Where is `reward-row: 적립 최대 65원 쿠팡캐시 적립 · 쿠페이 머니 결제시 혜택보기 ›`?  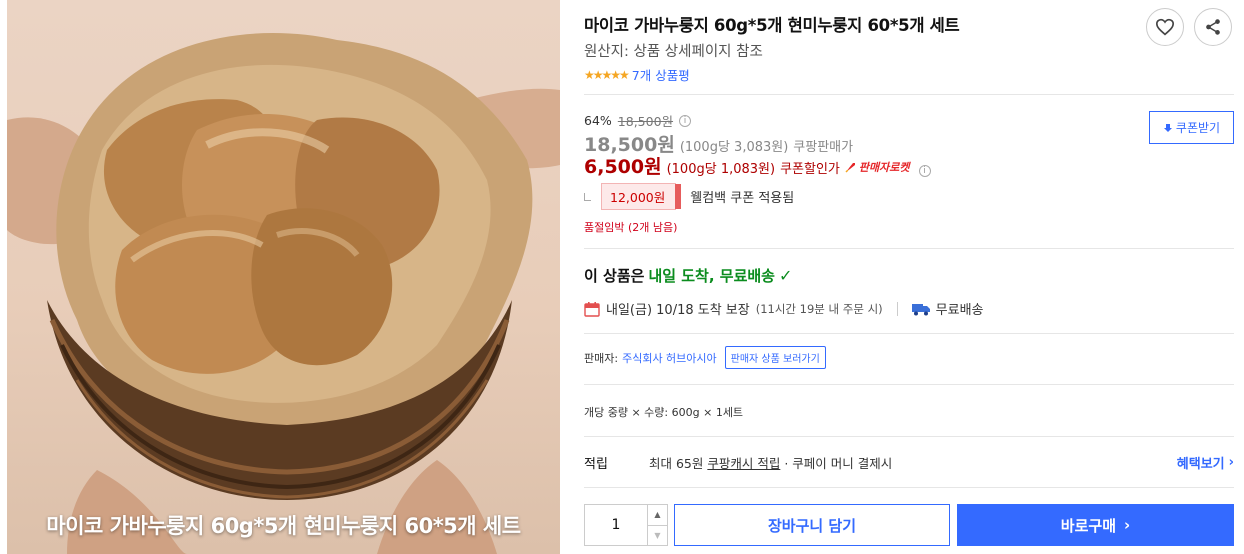
reward-row: 적립 최대 65원 쿠팡캐시 적립 · 쿠페이 머니 결제시 혜택보기 › is located at coordinates (909, 462).